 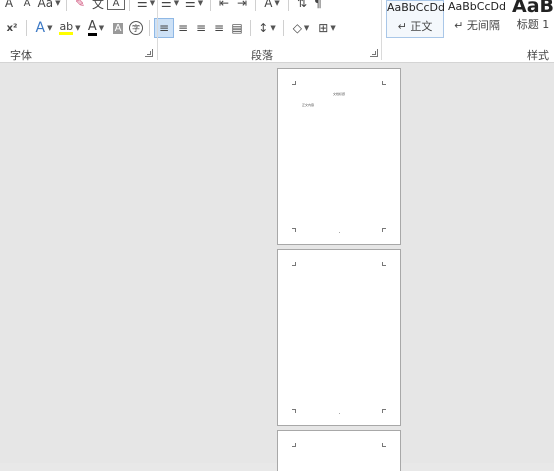 I want to click on highlight-button: ab ▼, so click(x=70, y=28).